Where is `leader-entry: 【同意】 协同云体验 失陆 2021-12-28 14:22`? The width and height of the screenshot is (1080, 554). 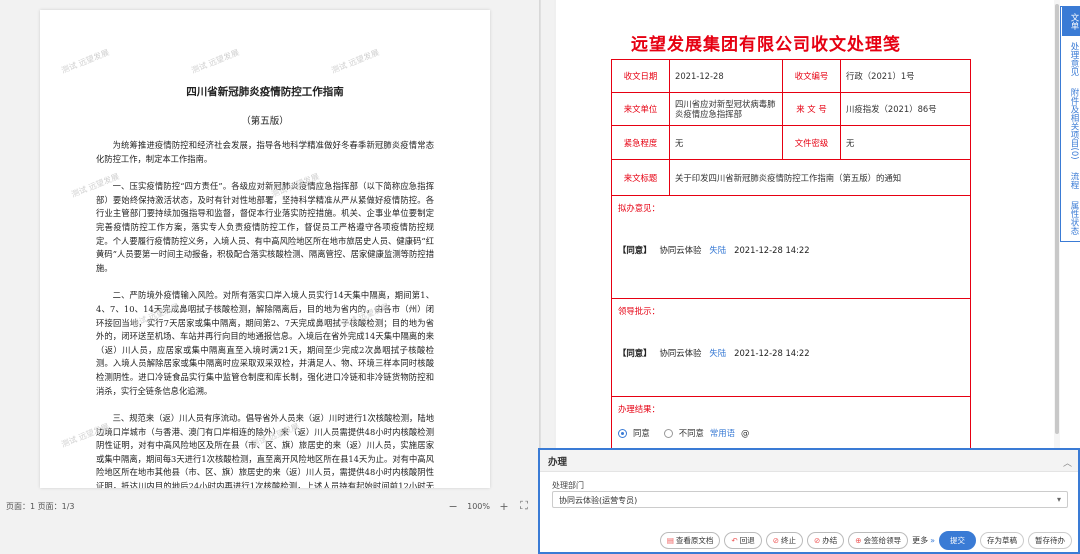
leader-entry: 【同意】 协同云体验 失陆 2021-12-28 14:22 is located at coordinates (714, 353).